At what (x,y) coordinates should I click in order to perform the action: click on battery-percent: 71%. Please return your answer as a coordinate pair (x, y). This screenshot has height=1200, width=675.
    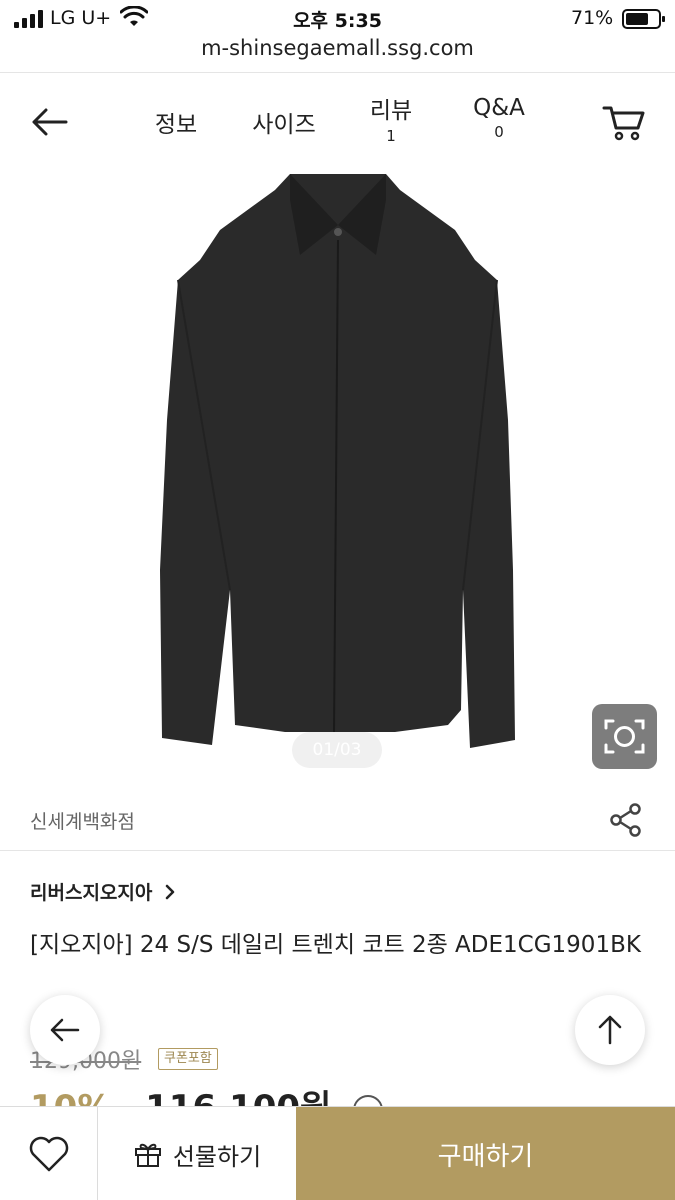
    Looking at the image, I should click on (592, 18).